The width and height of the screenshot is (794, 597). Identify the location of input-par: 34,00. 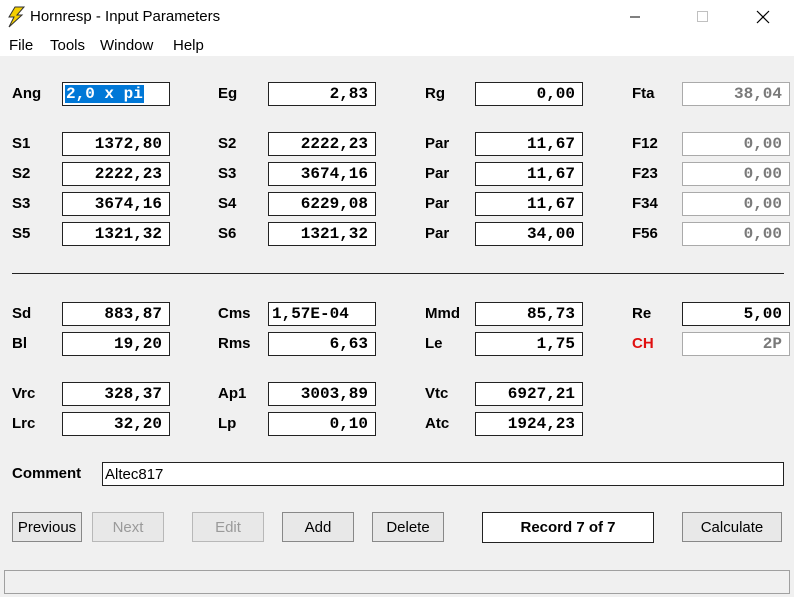
(529, 234).